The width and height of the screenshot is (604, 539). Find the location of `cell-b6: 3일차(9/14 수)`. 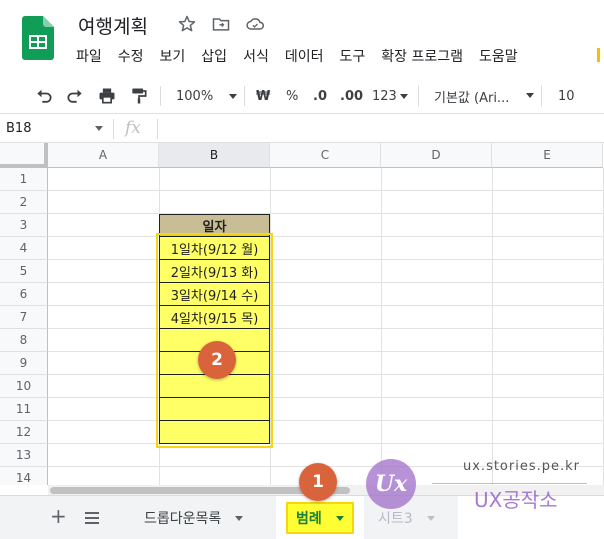

cell-b6: 3일차(9/14 수) is located at coordinates (214, 294).